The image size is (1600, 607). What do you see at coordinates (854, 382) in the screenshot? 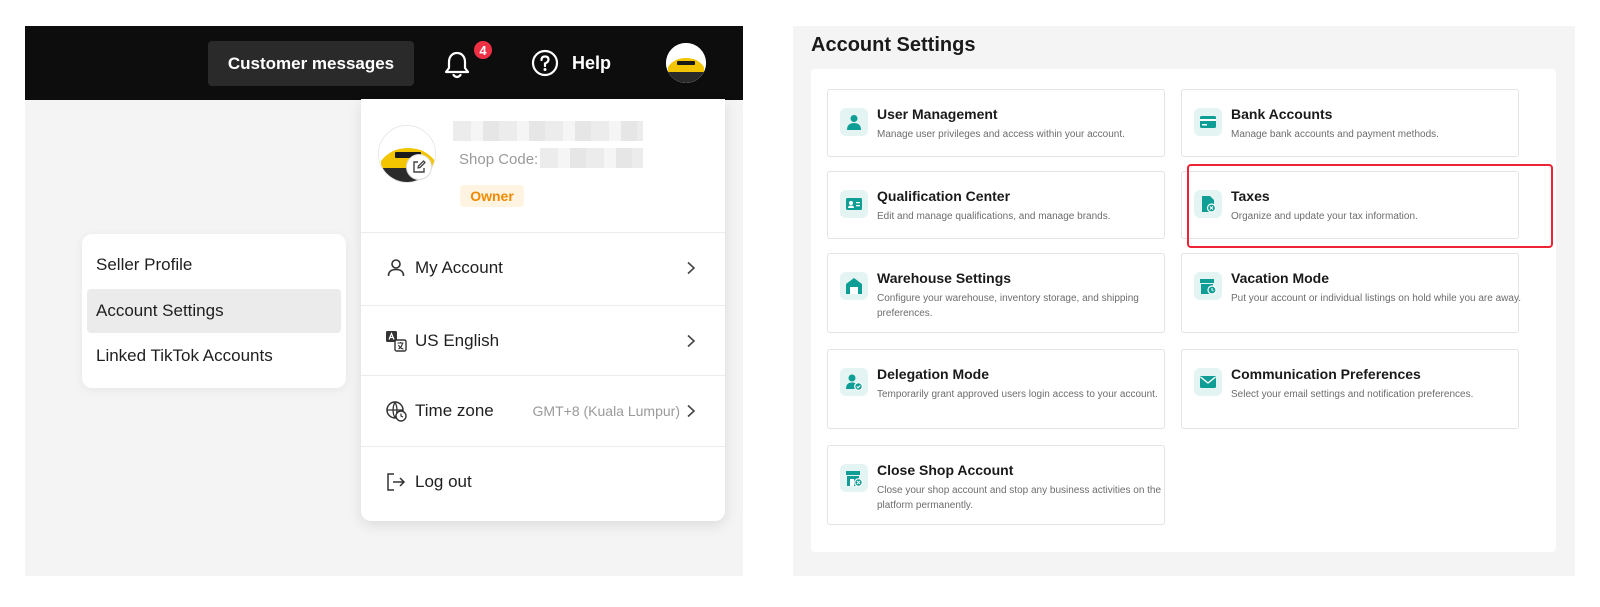
I see `user-check-icon` at bounding box center [854, 382].